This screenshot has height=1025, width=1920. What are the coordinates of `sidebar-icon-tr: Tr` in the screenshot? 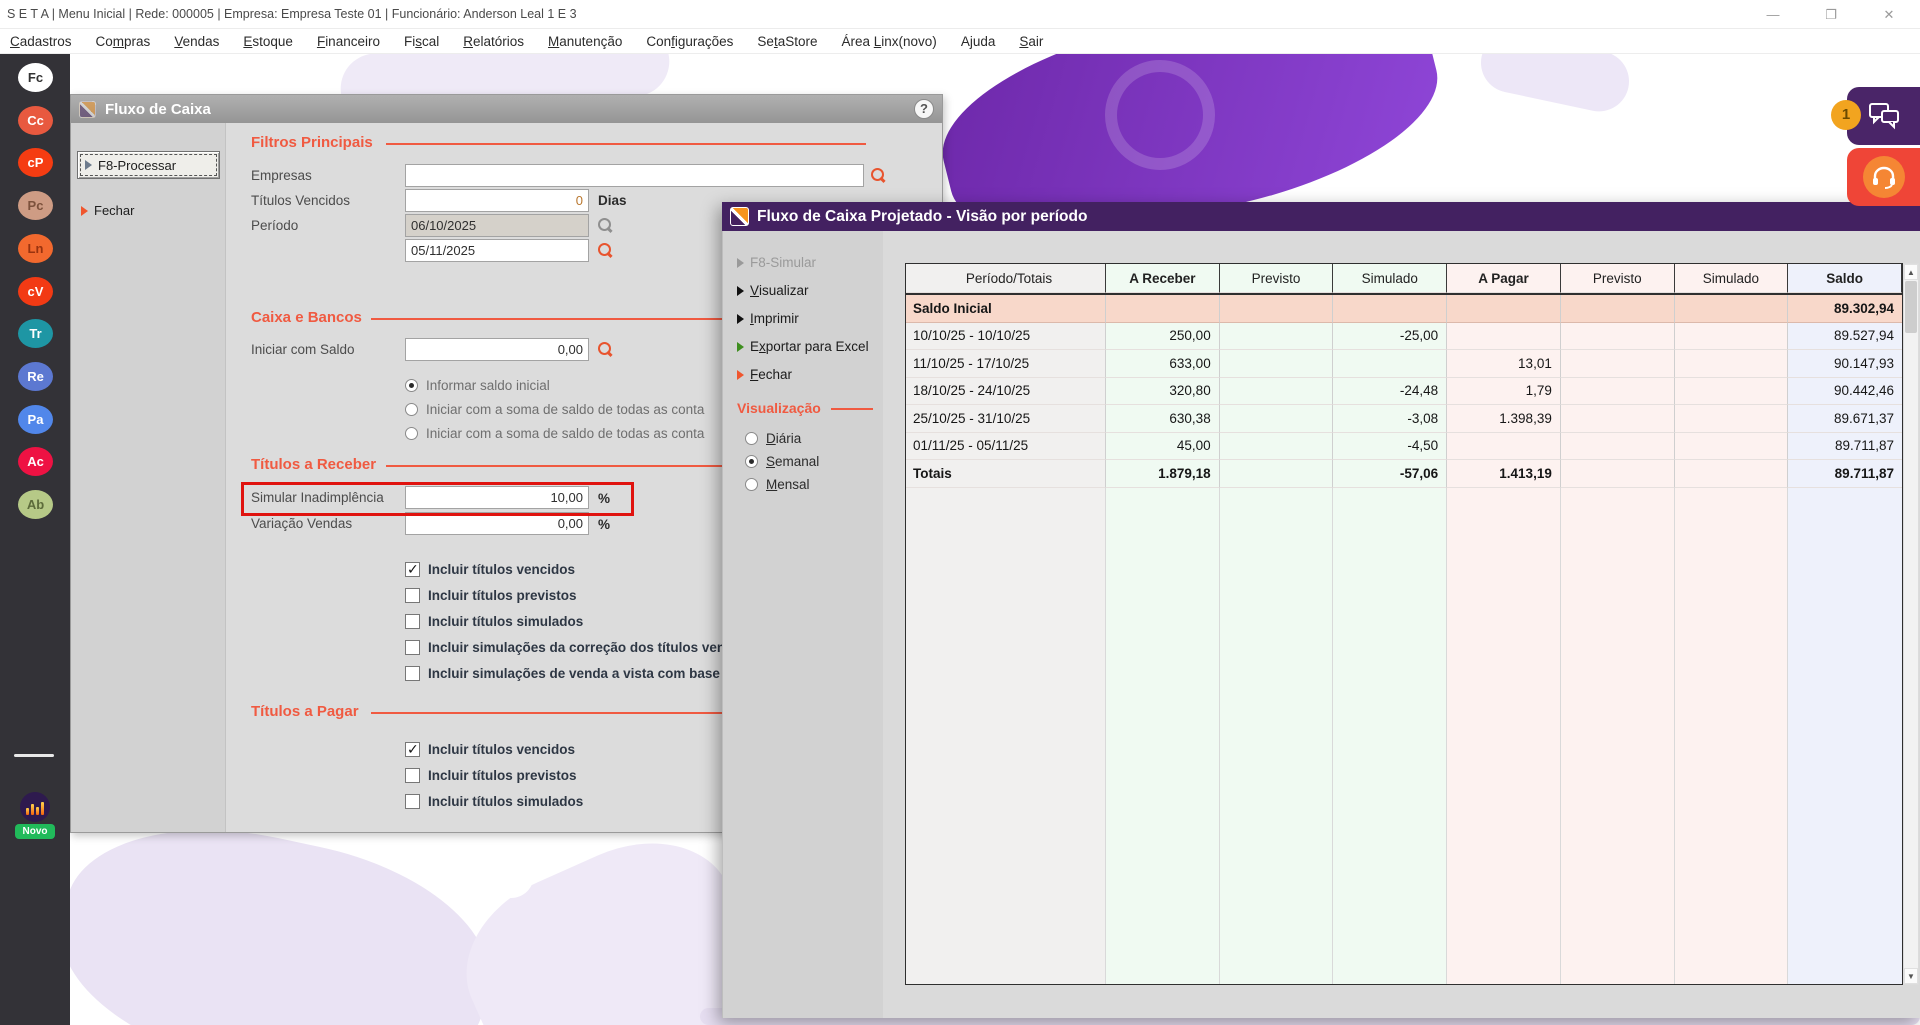 It's located at (35, 334).